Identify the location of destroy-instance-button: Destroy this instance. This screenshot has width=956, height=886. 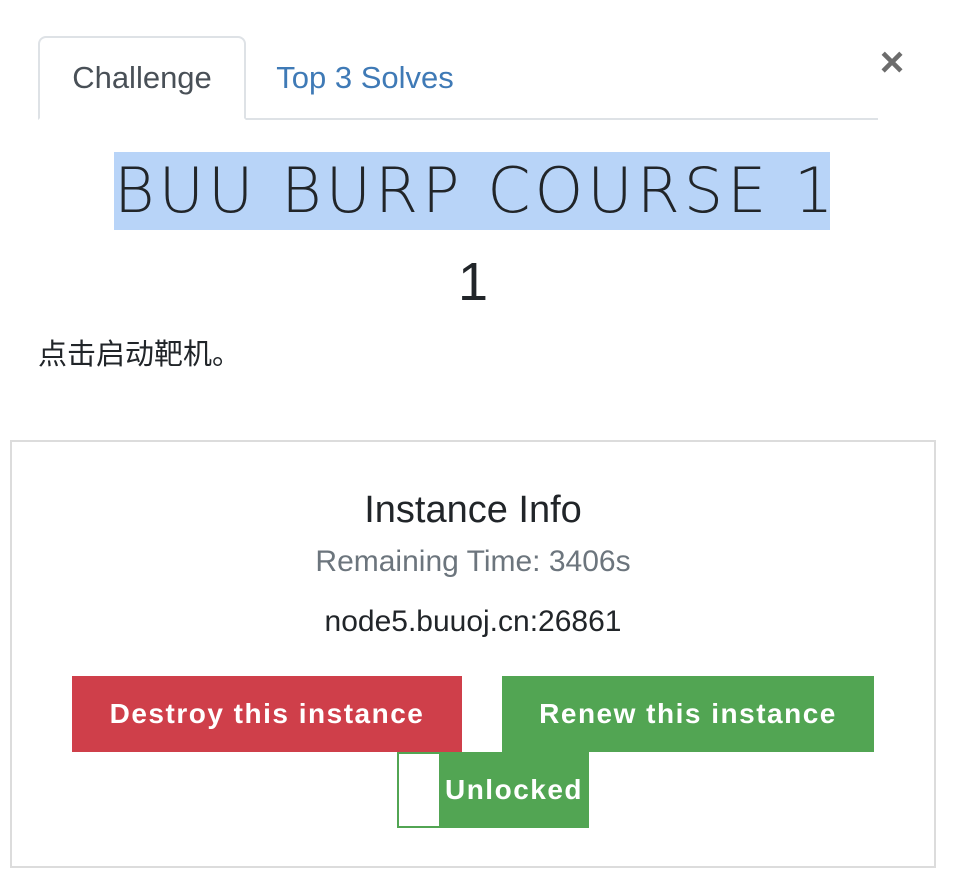
(267, 714).